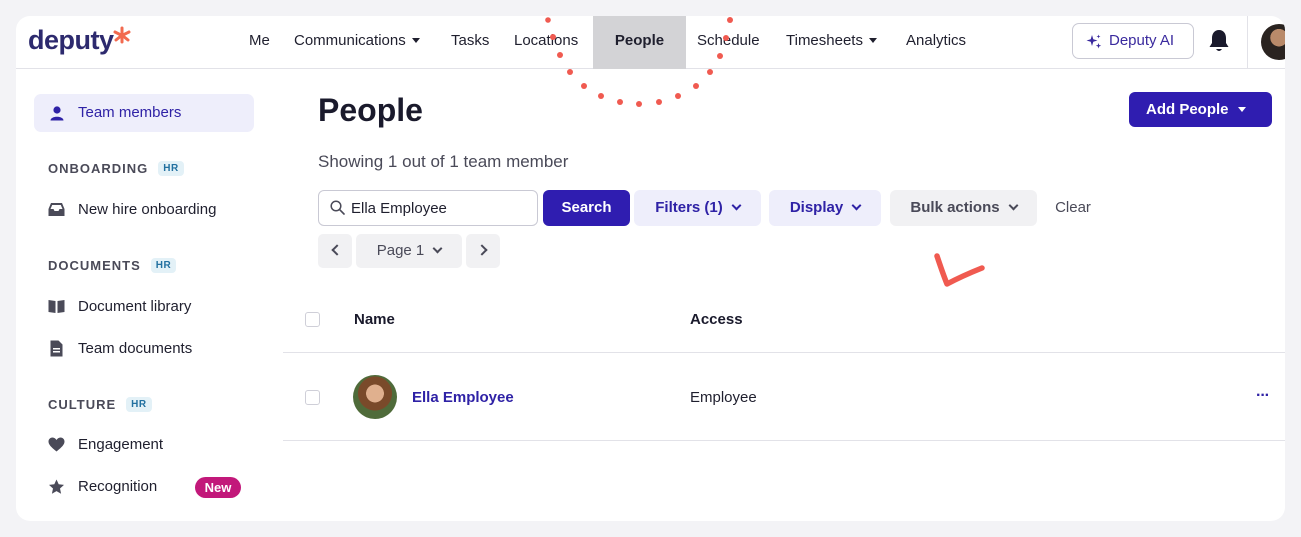 This screenshot has width=1301, height=537. I want to click on page-label: Page 1, so click(400, 250).